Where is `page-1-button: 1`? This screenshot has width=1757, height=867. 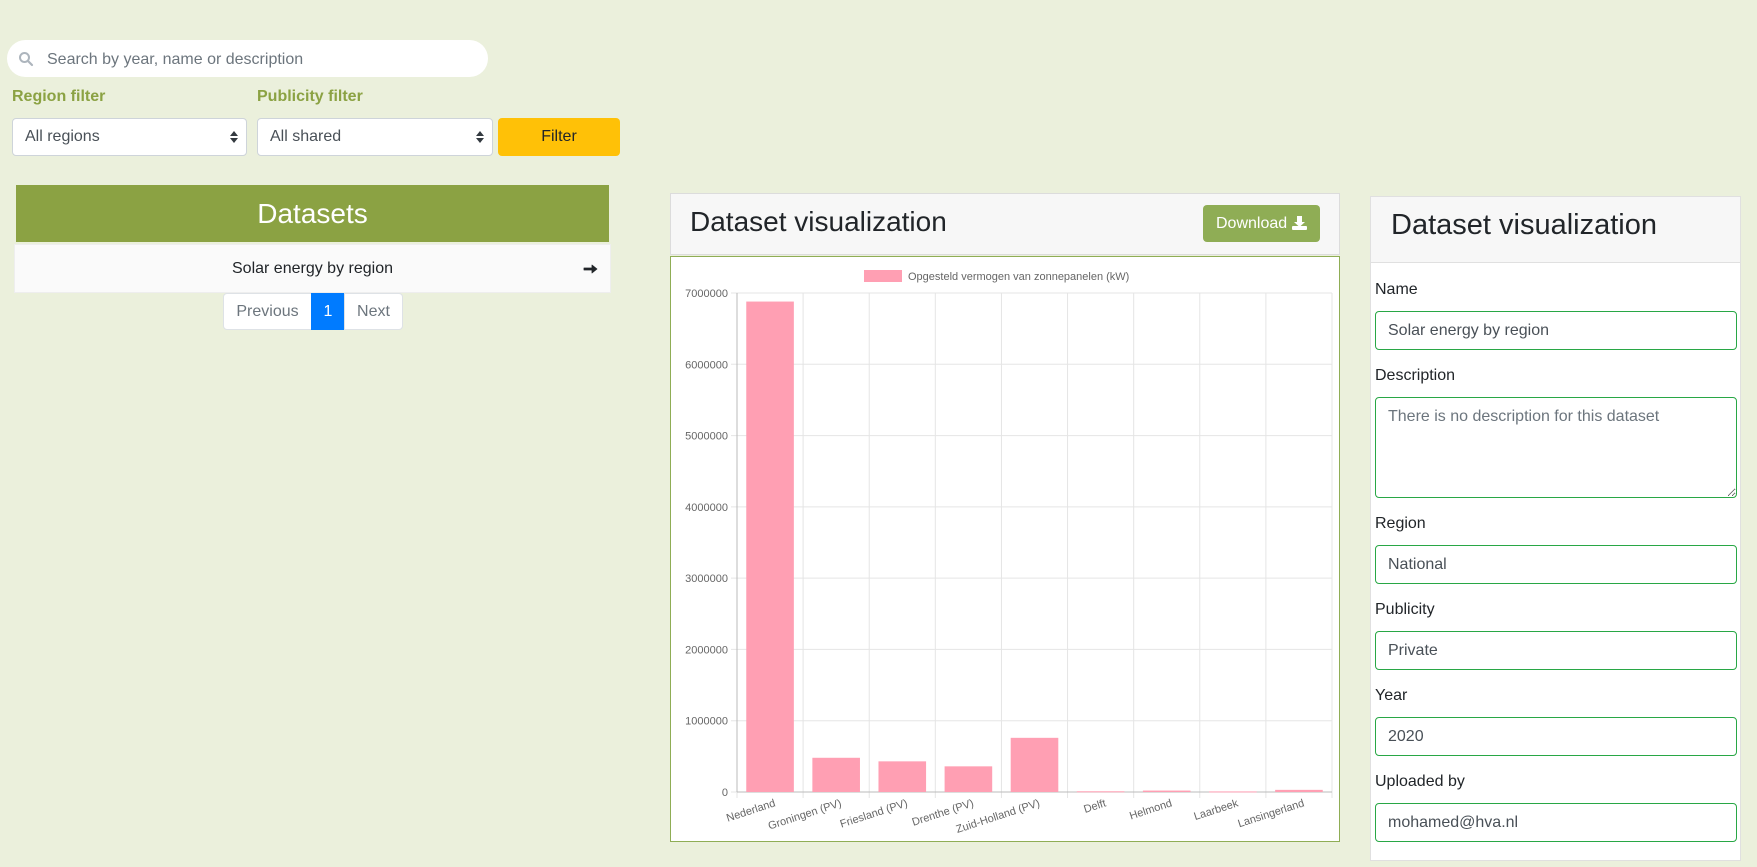 page-1-button: 1 is located at coordinates (328, 311).